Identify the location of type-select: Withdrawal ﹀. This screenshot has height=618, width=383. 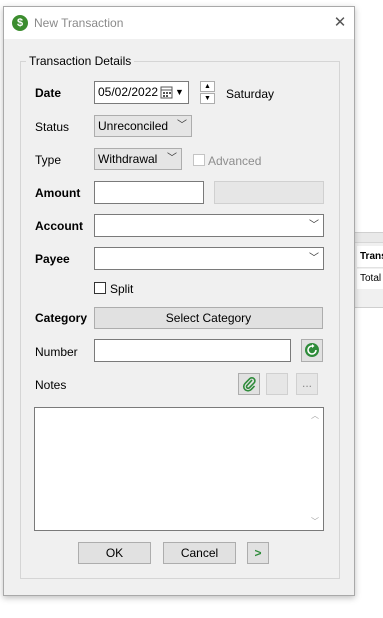
(138, 159).